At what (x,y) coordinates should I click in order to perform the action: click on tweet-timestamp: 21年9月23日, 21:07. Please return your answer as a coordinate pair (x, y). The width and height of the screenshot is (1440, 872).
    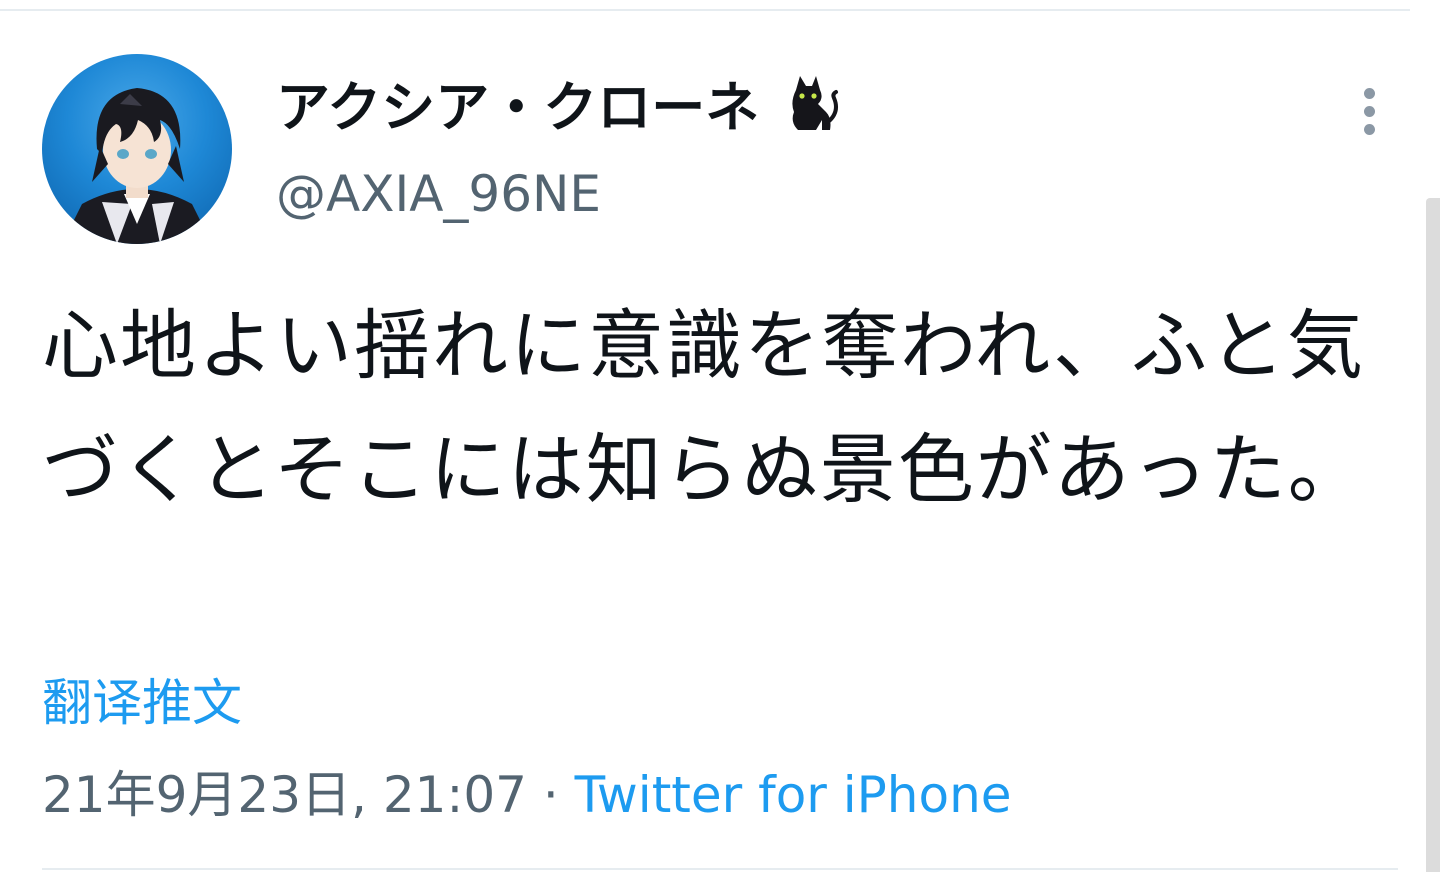
    Looking at the image, I should click on (284, 795).